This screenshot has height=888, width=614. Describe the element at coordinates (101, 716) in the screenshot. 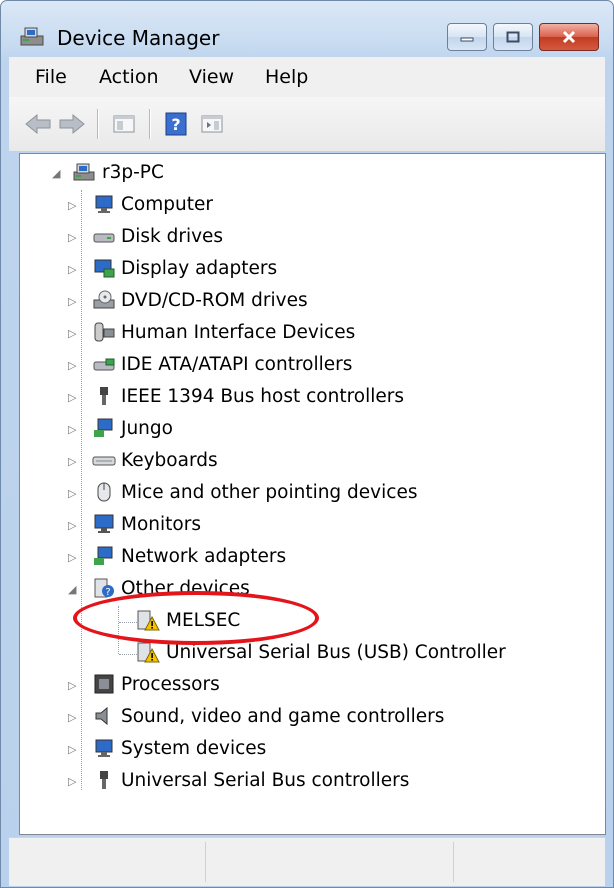

I see `speaker-icon` at that location.